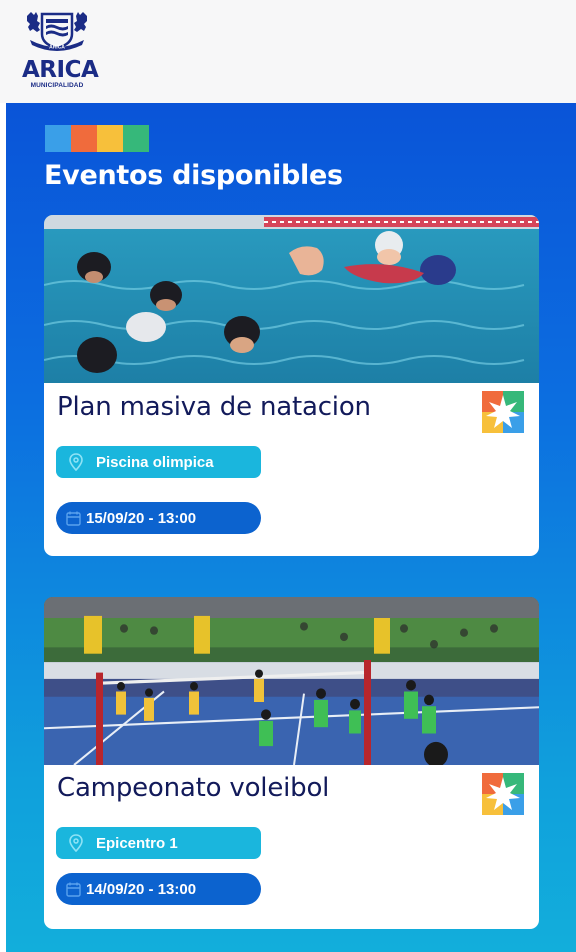 This screenshot has width=576, height=952. Describe the element at coordinates (155, 462) in the screenshot. I see `location-label: Piscina olimpica` at that location.